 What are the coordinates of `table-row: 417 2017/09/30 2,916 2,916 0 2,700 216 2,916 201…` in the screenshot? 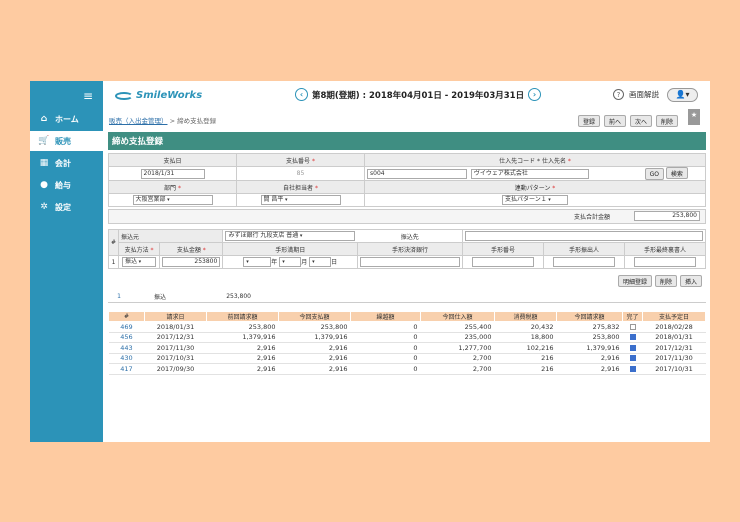 It's located at (407, 369).